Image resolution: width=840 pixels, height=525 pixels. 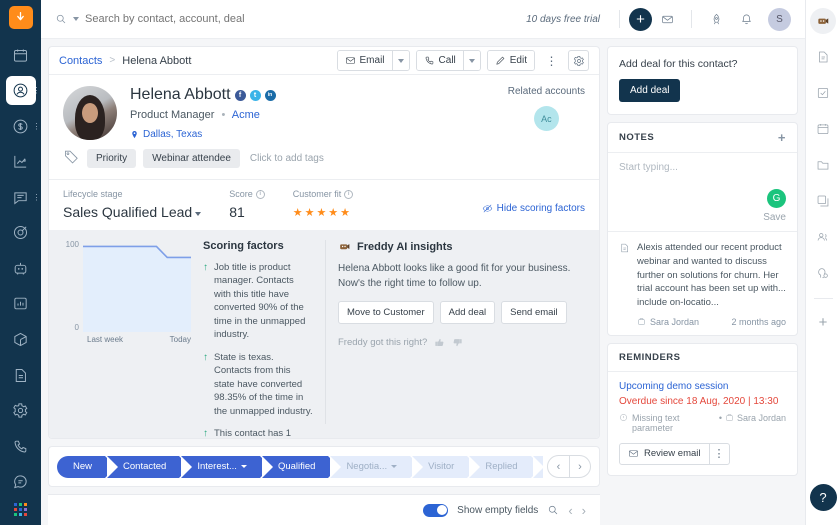 I want to click on rail-item-appointments, so click(x=823, y=129).